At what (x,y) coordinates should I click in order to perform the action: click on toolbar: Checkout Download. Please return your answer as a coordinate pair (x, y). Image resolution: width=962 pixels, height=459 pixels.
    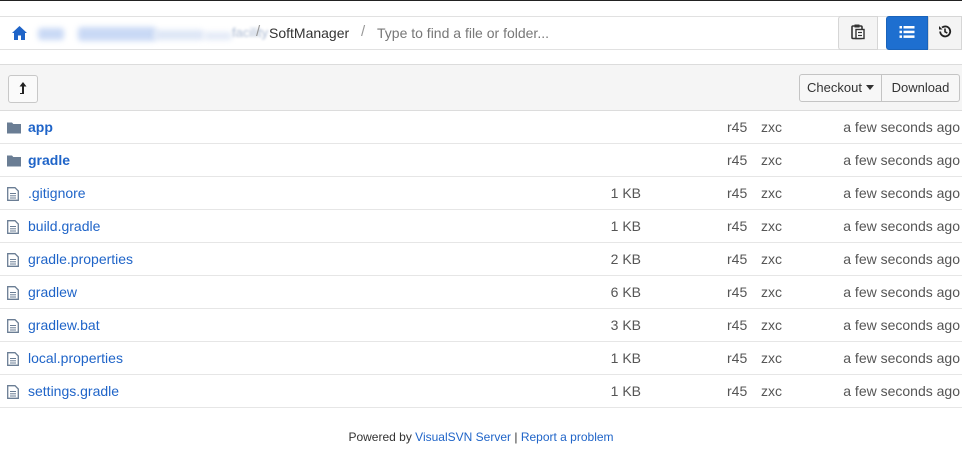
    Looking at the image, I should click on (481, 87).